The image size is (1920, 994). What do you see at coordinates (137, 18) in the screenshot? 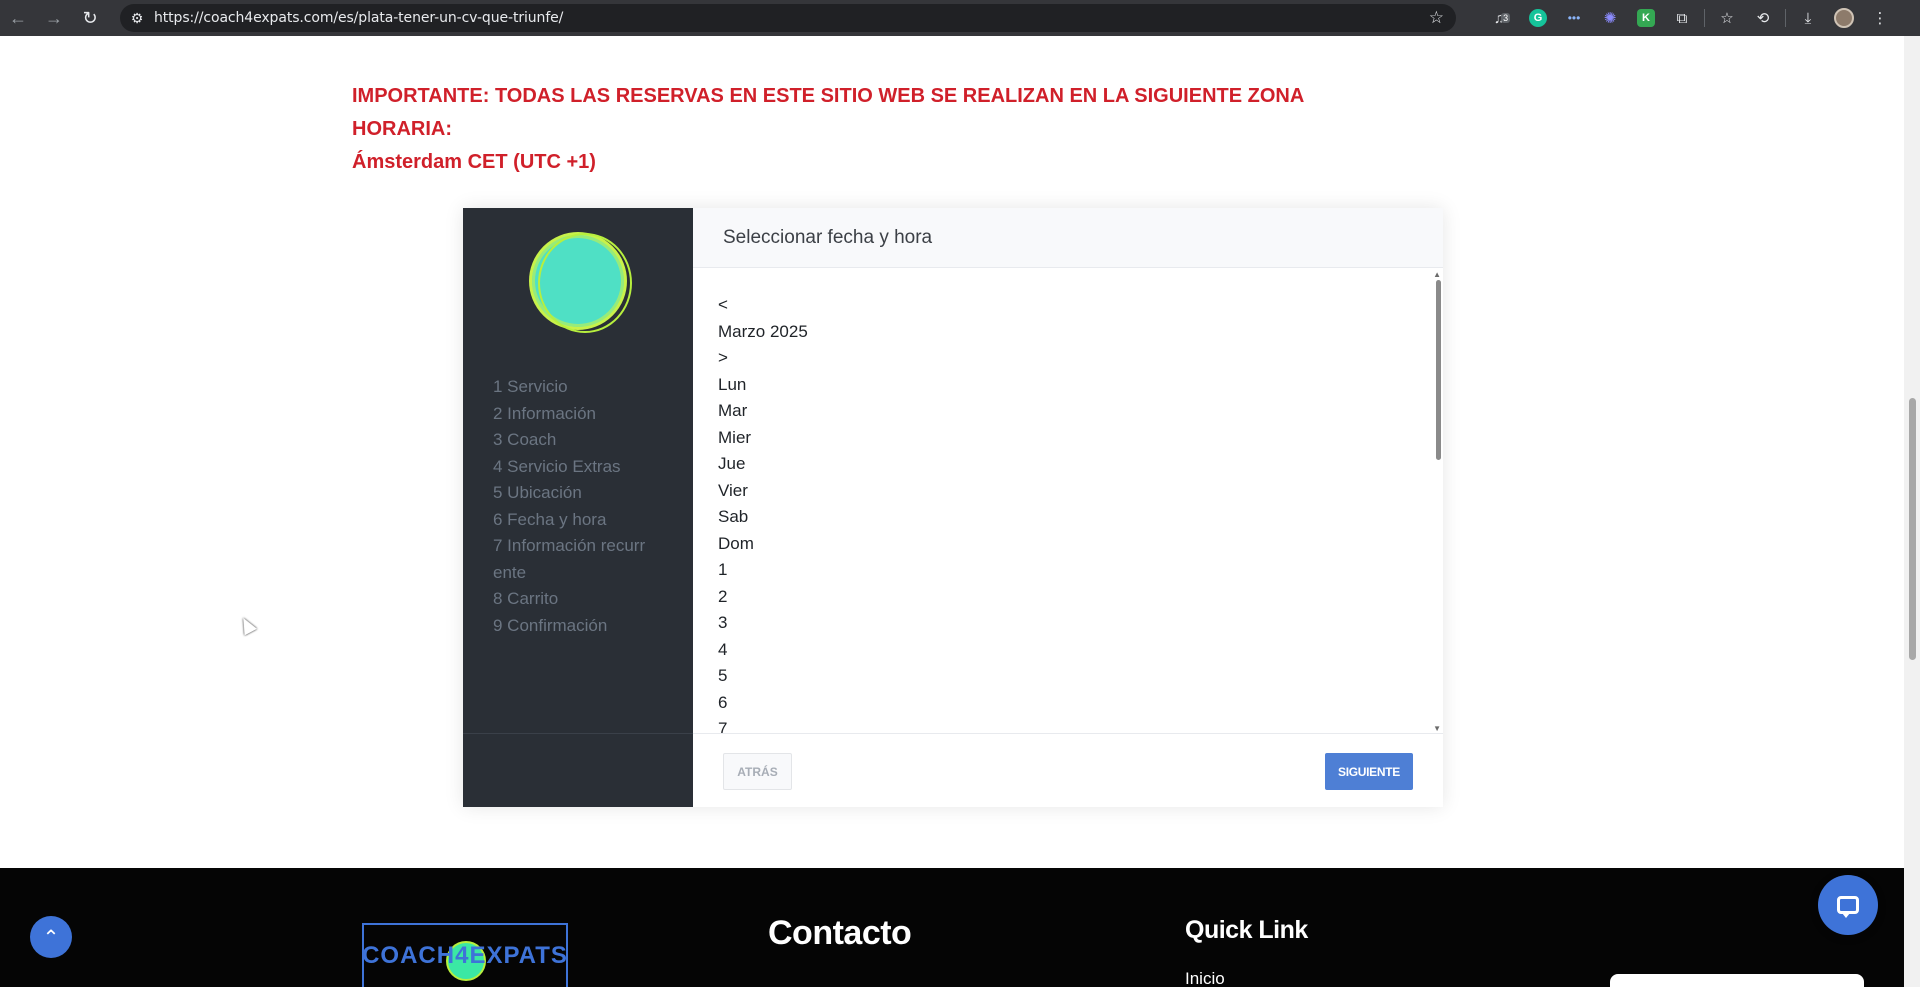
I see `site-info-icon: ⚙` at bounding box center [137, 18].